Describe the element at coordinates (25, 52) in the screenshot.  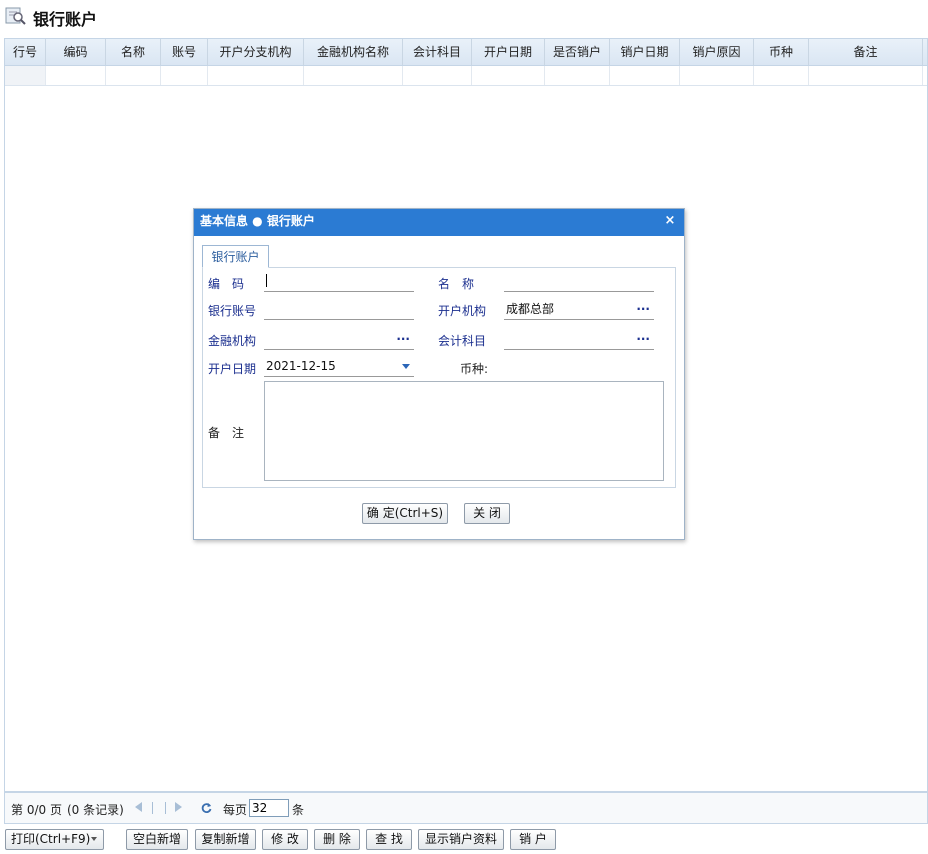
I see `column-header-row-number: 行号` at that location.